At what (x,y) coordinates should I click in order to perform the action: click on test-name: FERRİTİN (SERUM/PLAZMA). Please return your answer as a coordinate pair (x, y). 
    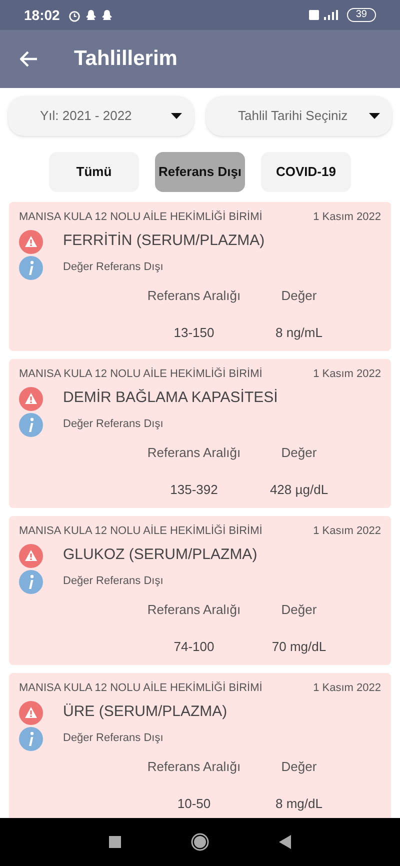
    Looking at the image, I should click on (164, 241).